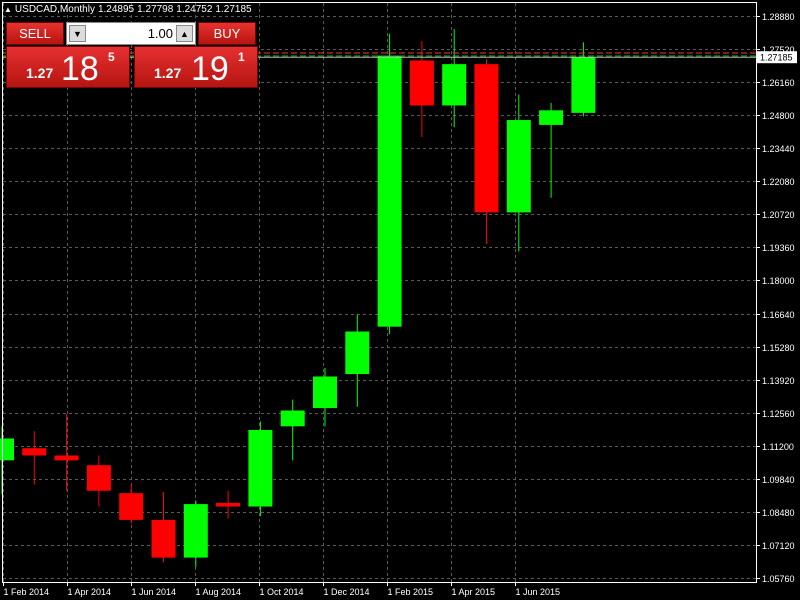 The width and height of the screenshot is (800, 600). Describe the element at coordinates (778, 480) in the screenshot. I see `y-tick-label: 1.09840` at that location.